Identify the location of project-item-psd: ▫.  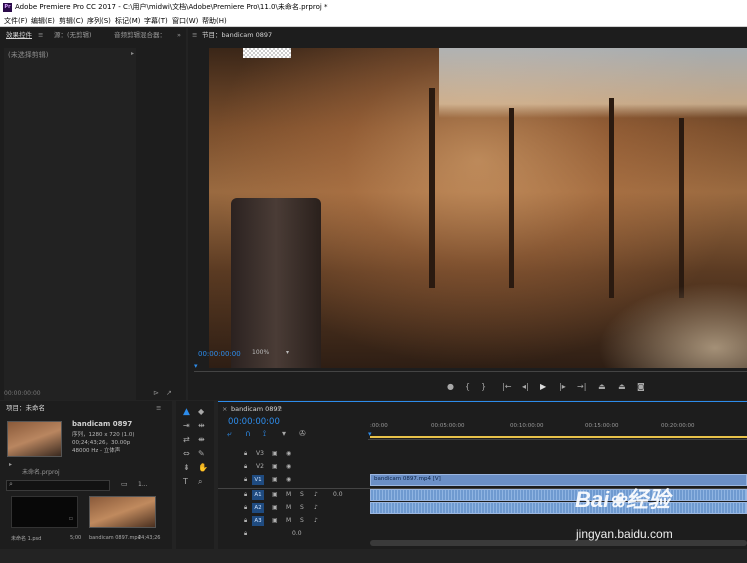
(44, 512).